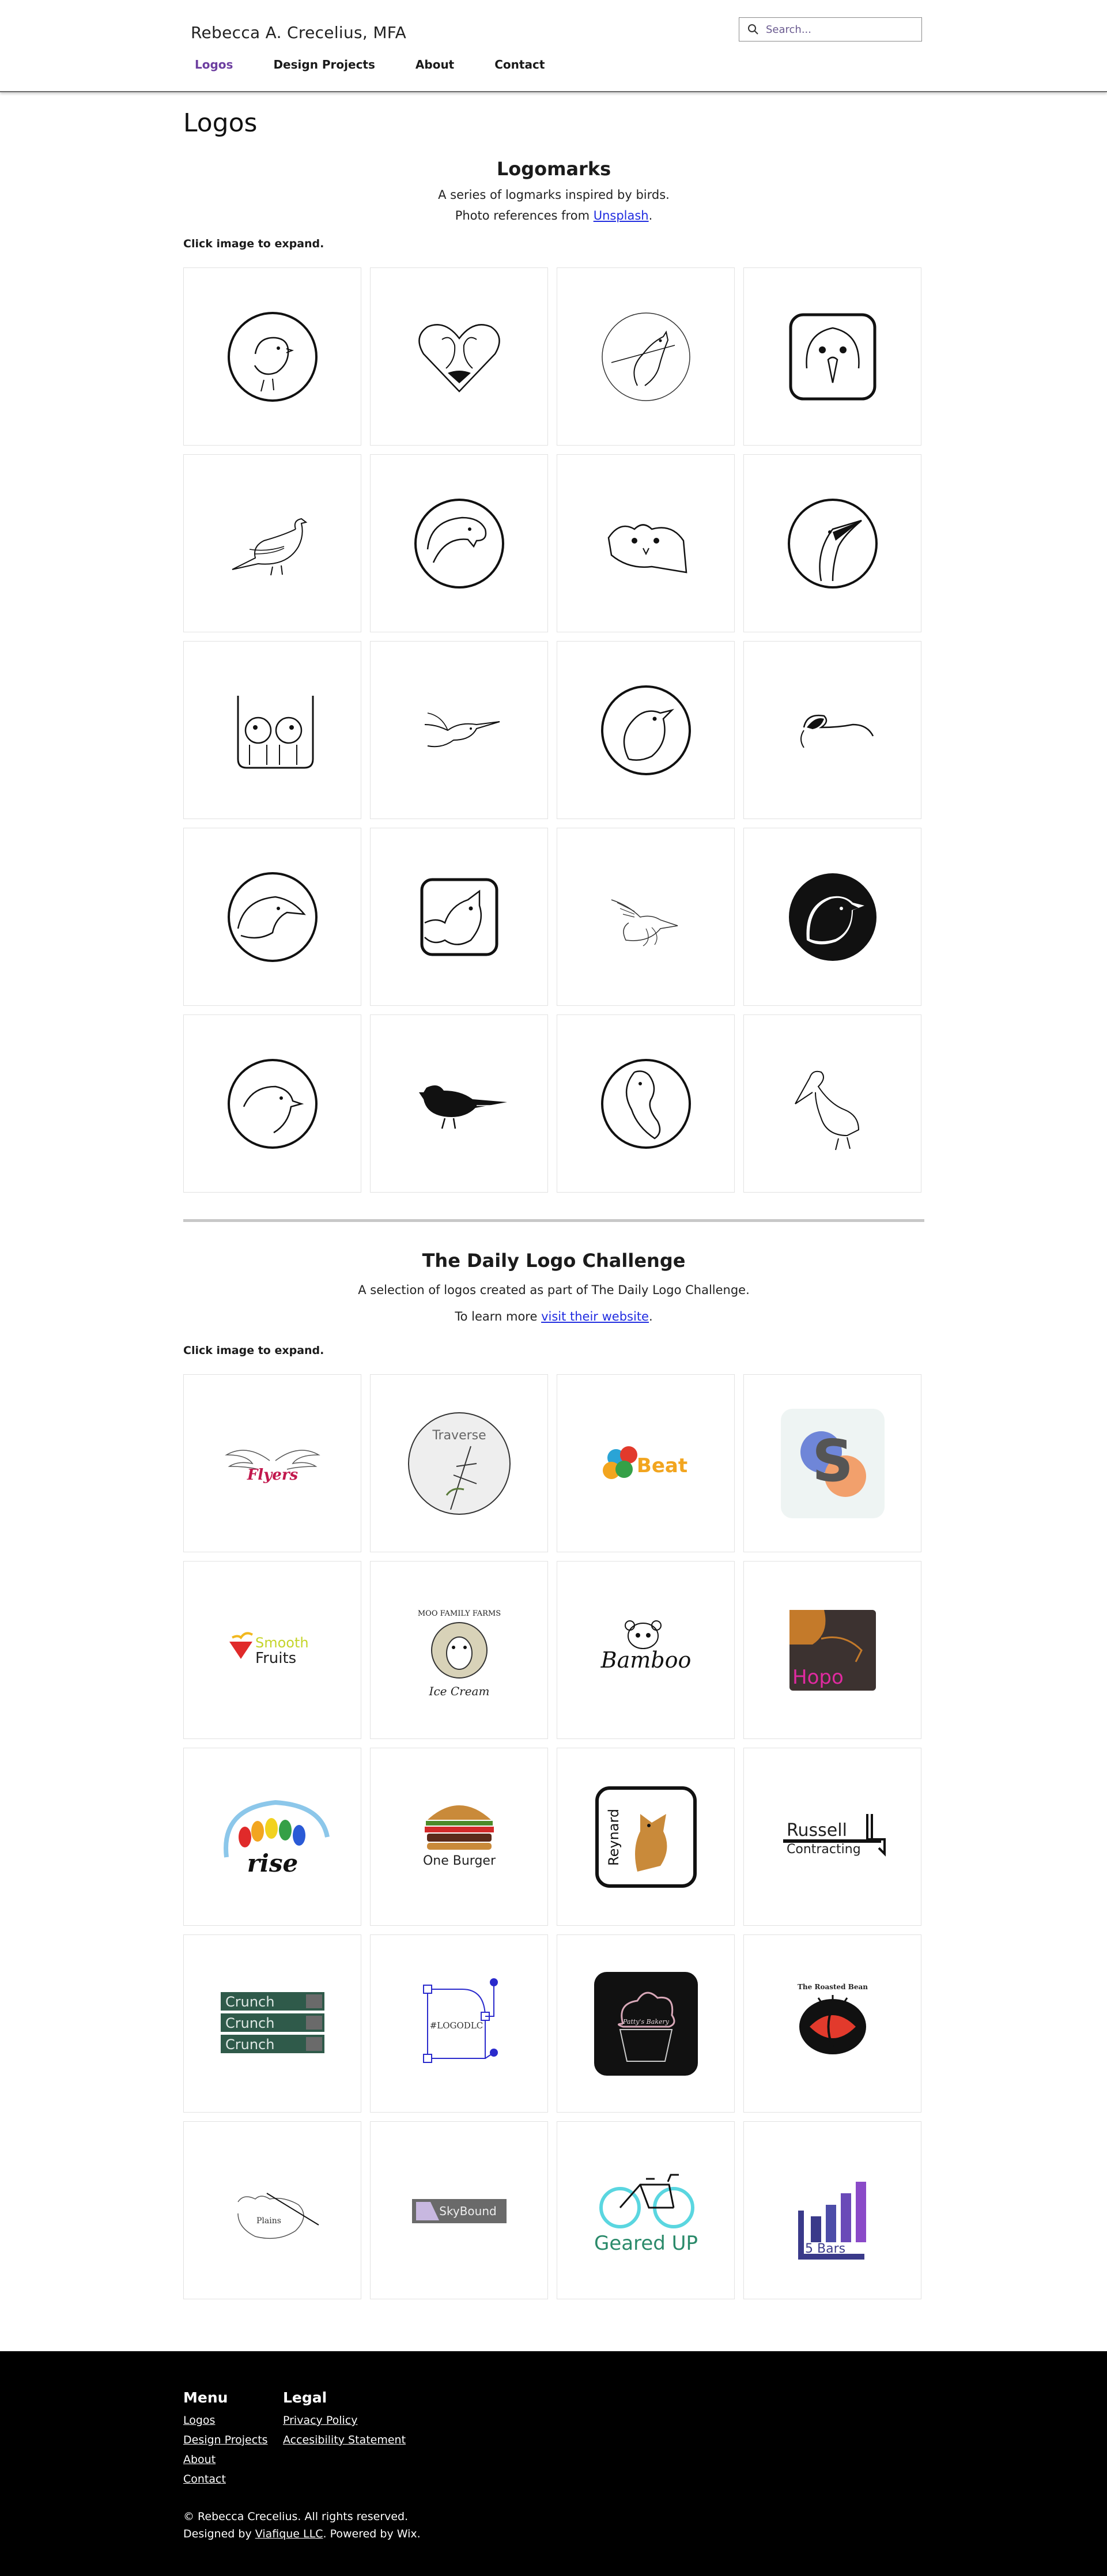  What do you see at coordinates (205, 2397) in the screenshot?
I see `footer-menu-title: Menu` at bounding box center [205, 2397].